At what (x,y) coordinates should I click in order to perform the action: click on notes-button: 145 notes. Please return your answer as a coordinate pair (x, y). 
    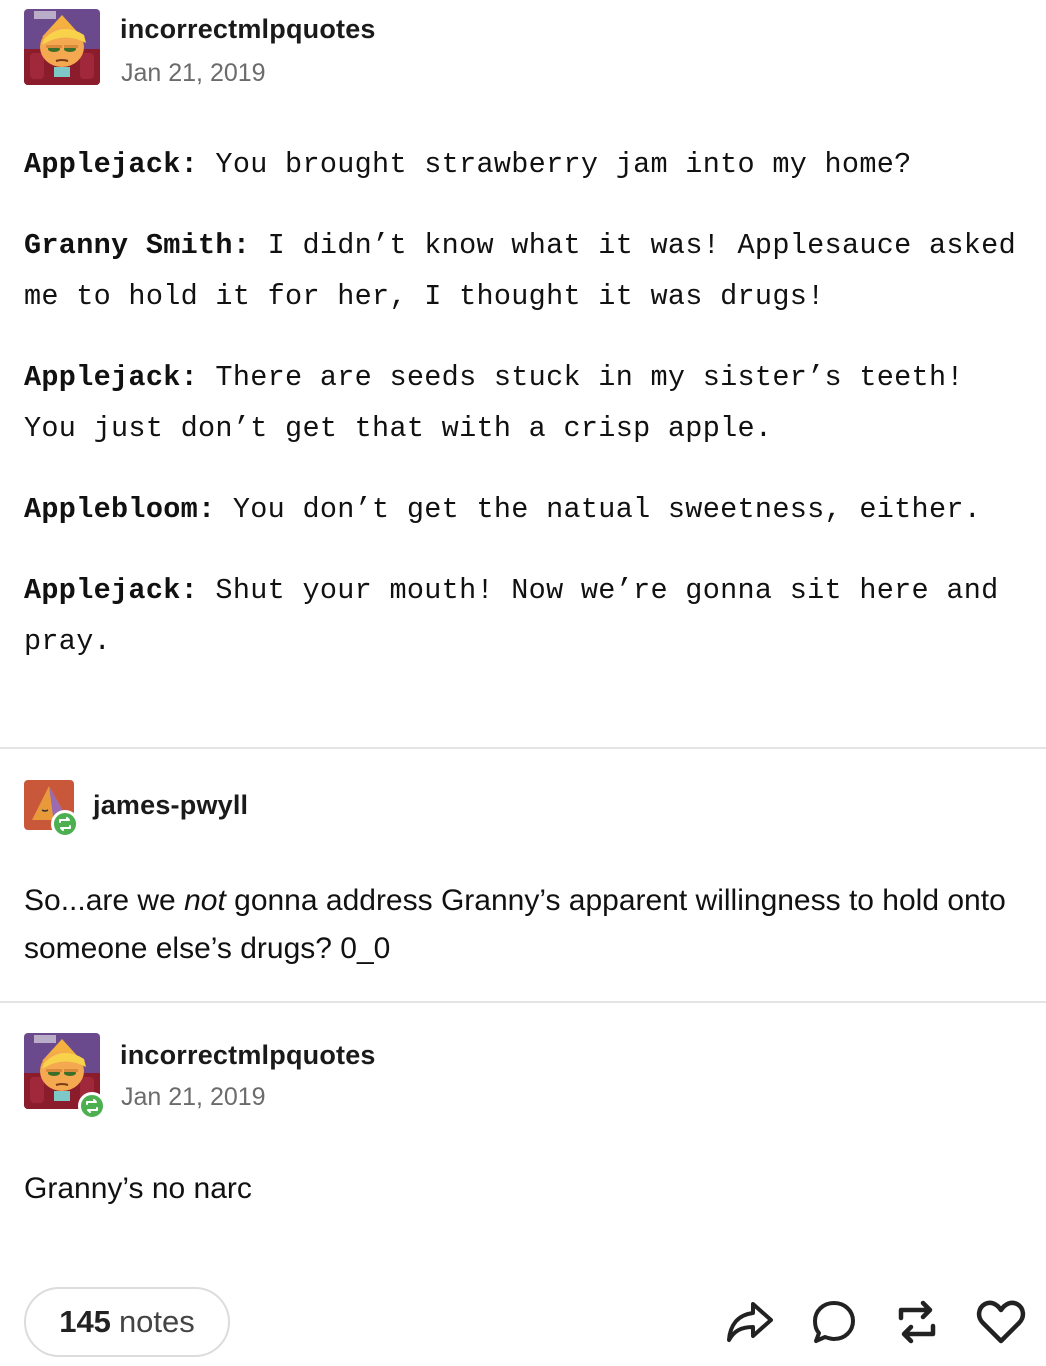
    Looking at the image, I should click on (127, 1322).